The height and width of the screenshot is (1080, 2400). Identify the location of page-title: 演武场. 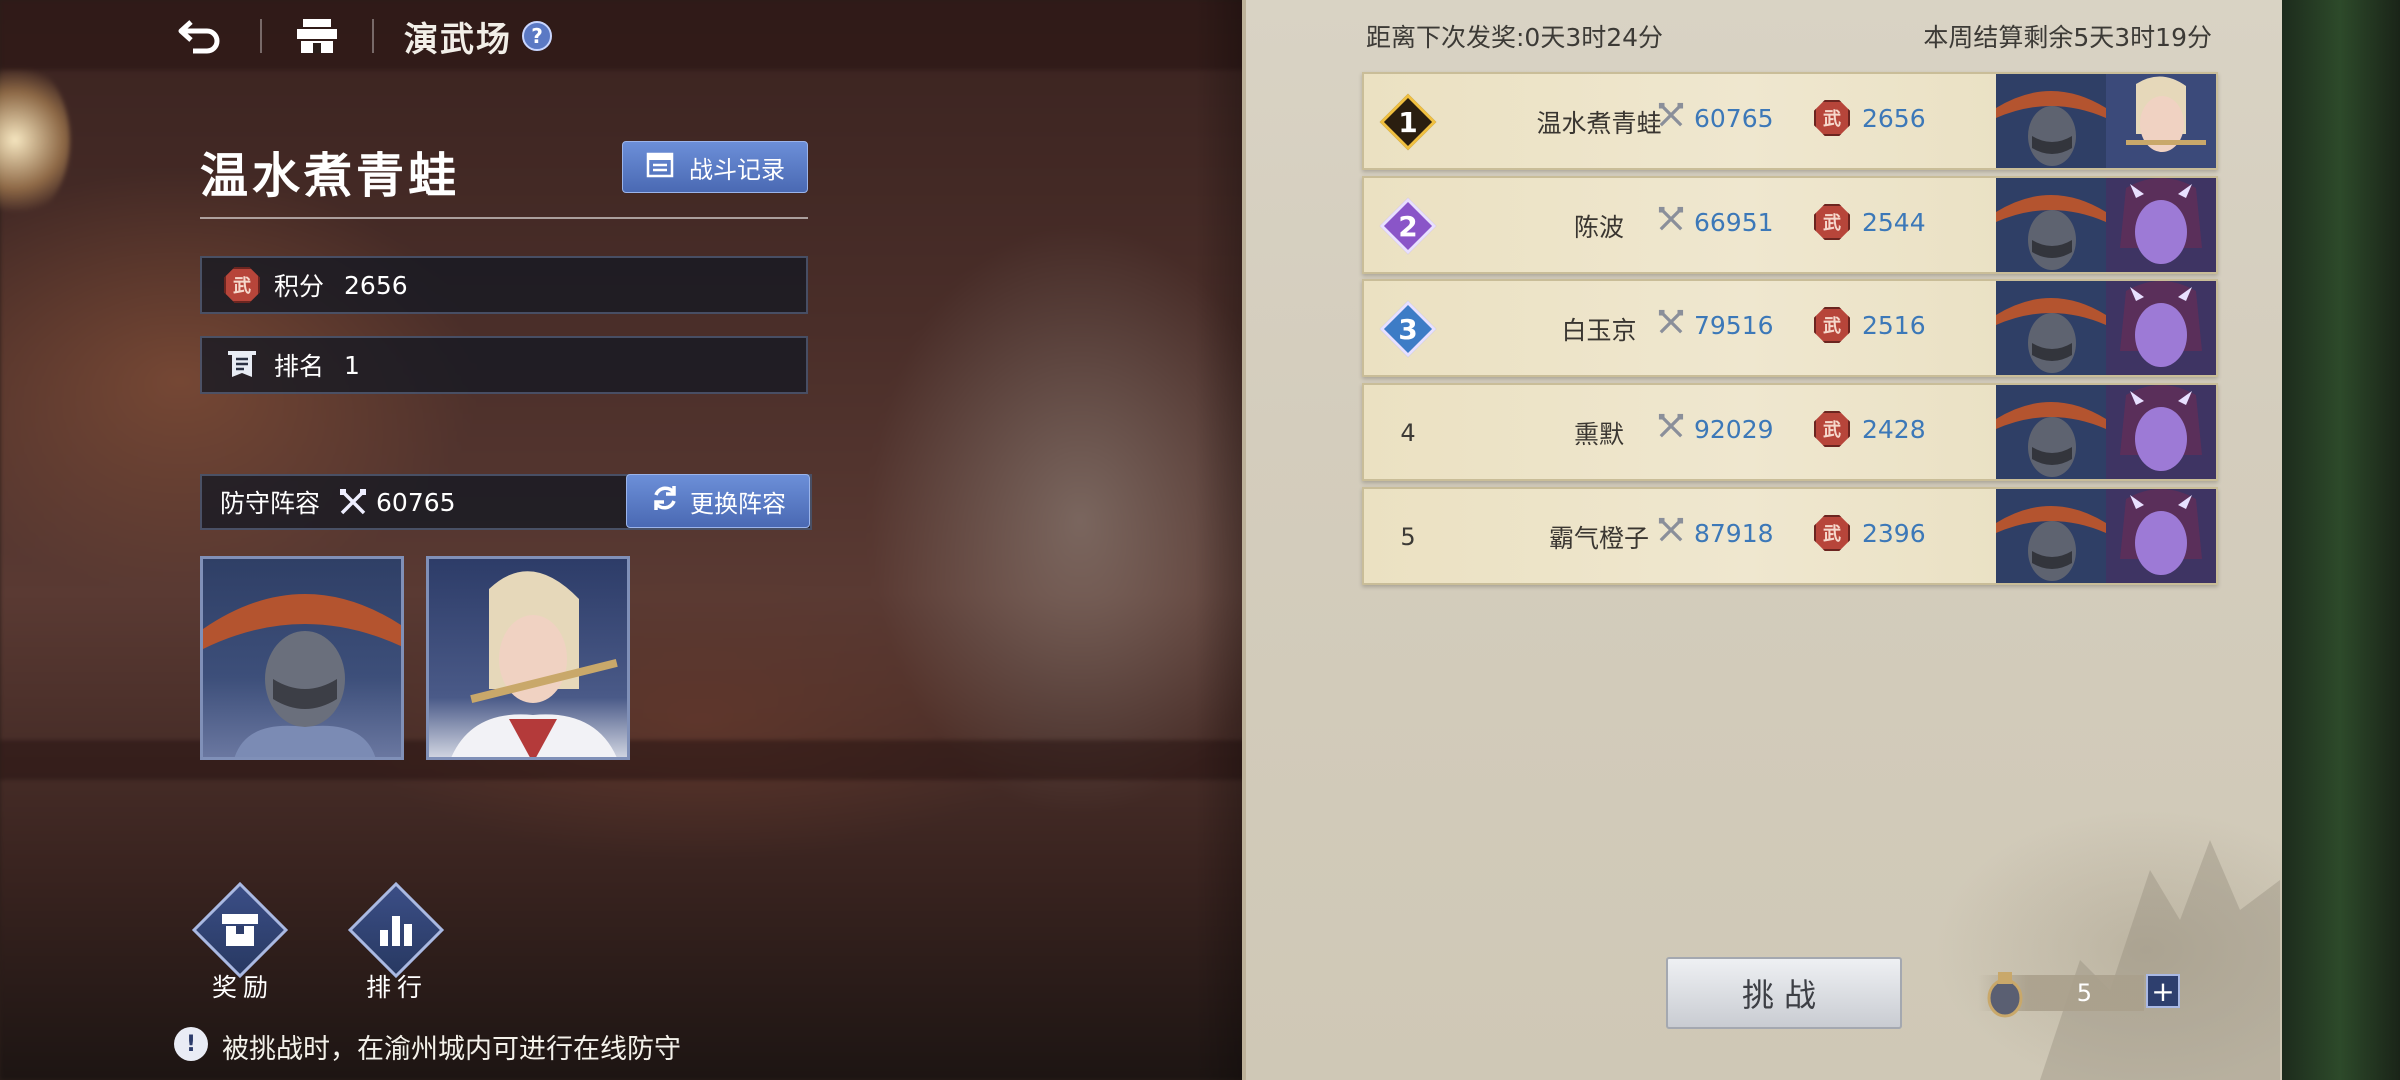
(458, 39).